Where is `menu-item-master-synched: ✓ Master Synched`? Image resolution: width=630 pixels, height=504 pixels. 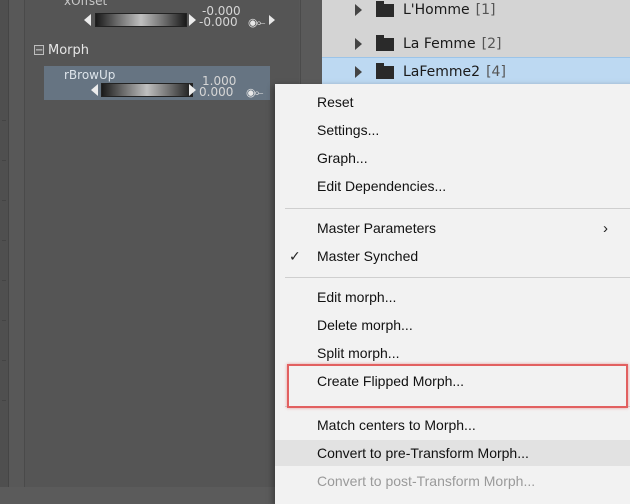 menu-item-master-synched: ✓ Master Synched is located at coordinates (452, 256).